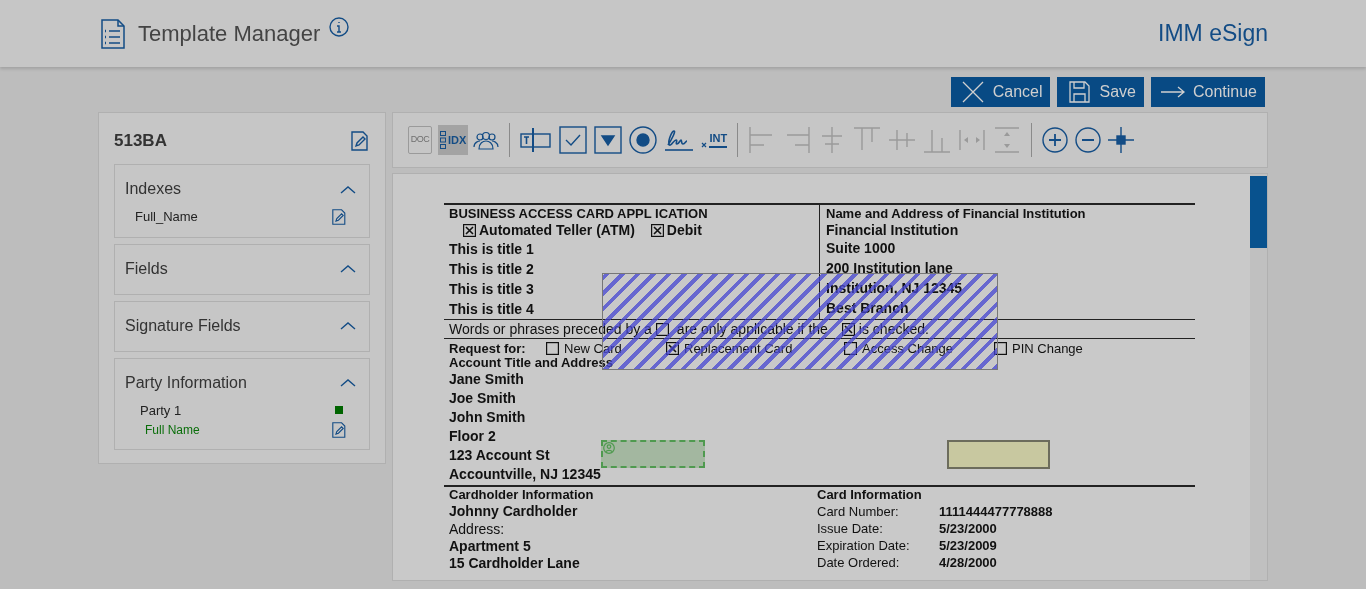 The height and width of the screenshot is (589, 1366). I want to click on section-title: Party Information, so click(186, 382).